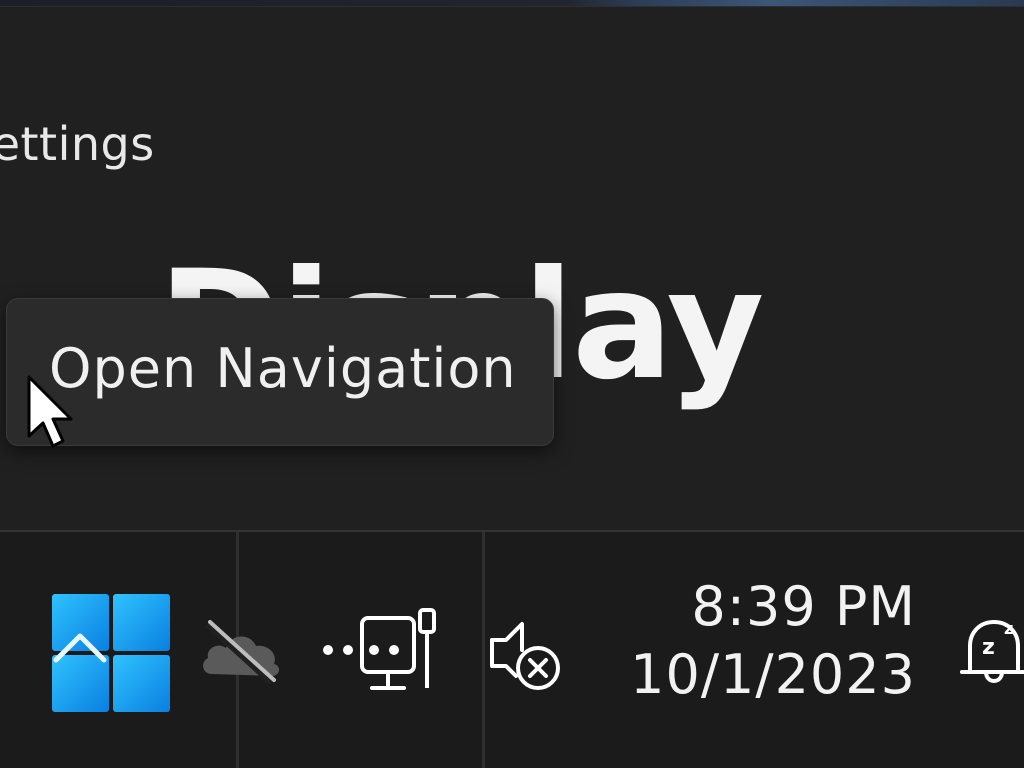 Image resolution: width=1024 pixels, height=768 pixels. I want to click on network-ethernet-icon, so click(381, 653).